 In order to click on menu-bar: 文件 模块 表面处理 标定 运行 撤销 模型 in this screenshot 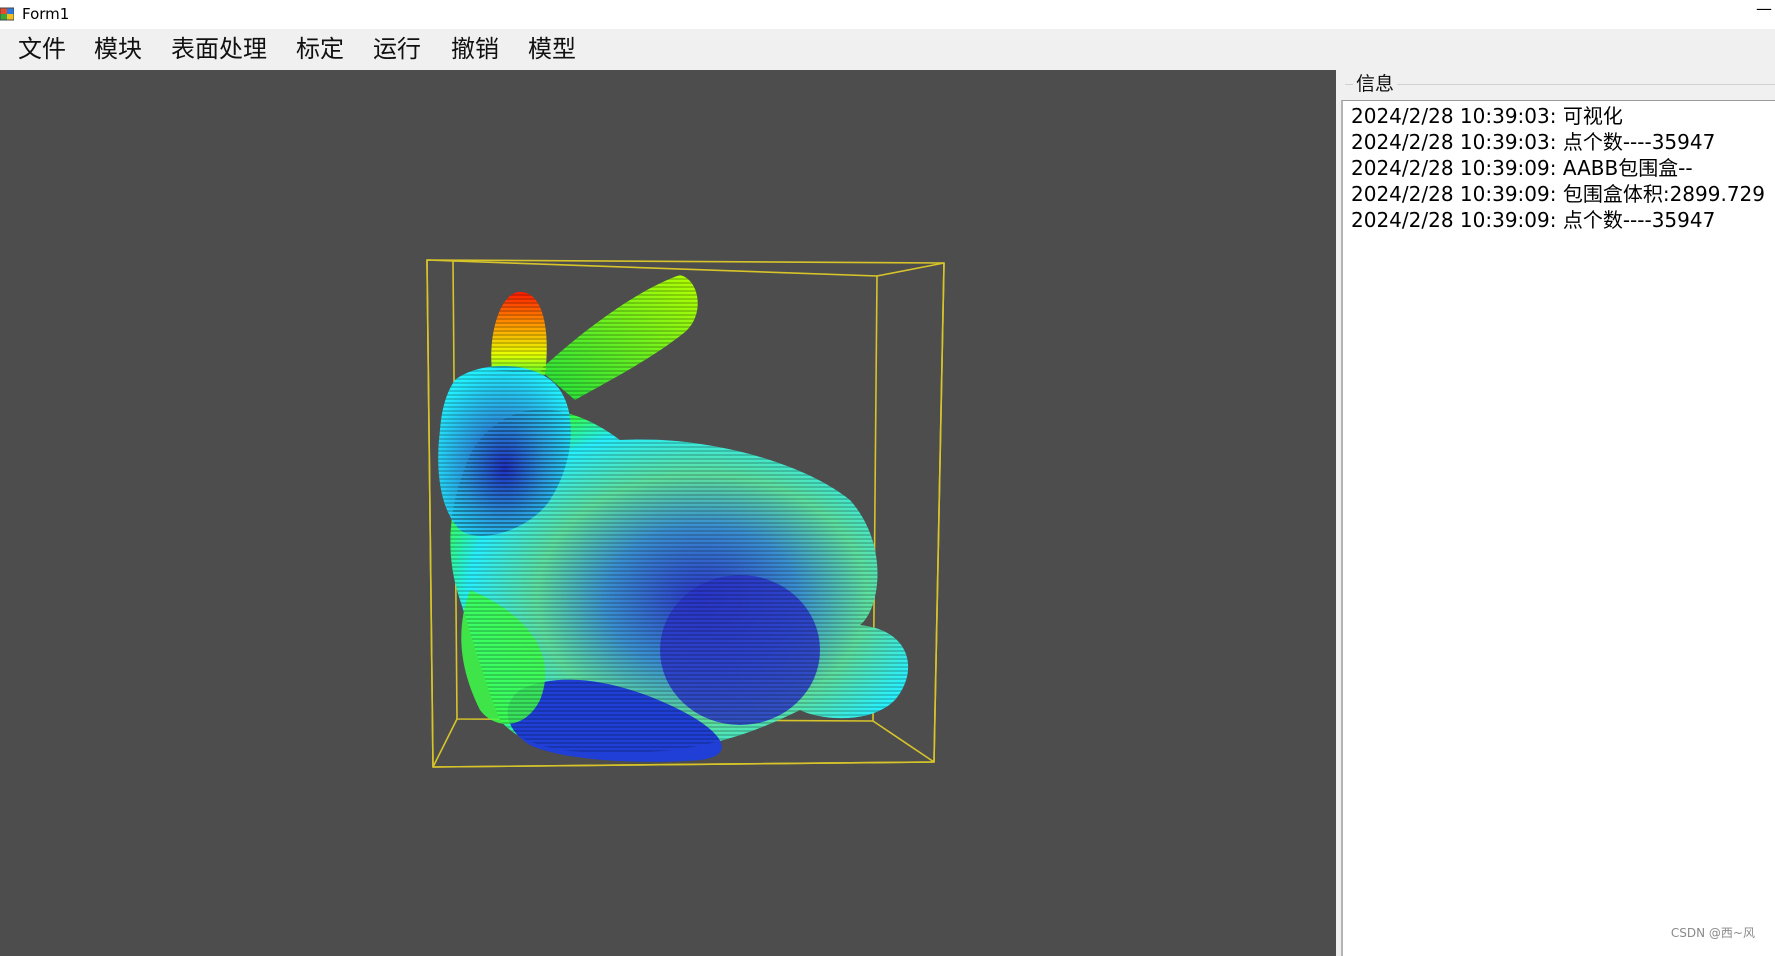, I will do `click(887, 49)`.